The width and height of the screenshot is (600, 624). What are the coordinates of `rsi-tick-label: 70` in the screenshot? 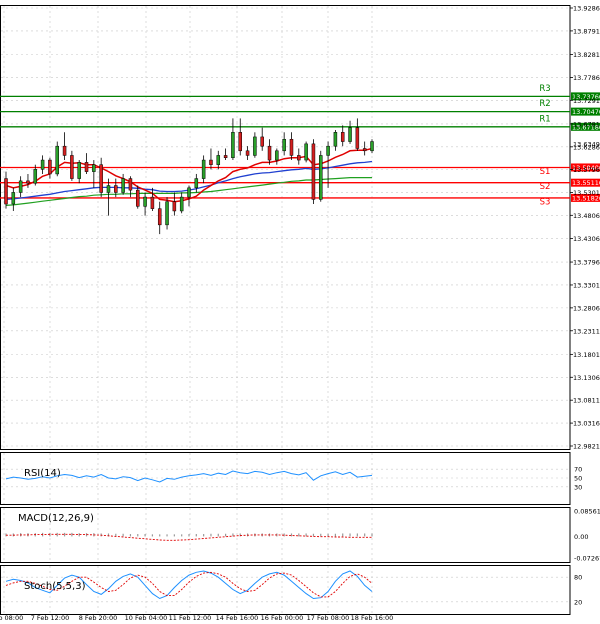 It's located at (578, 470).